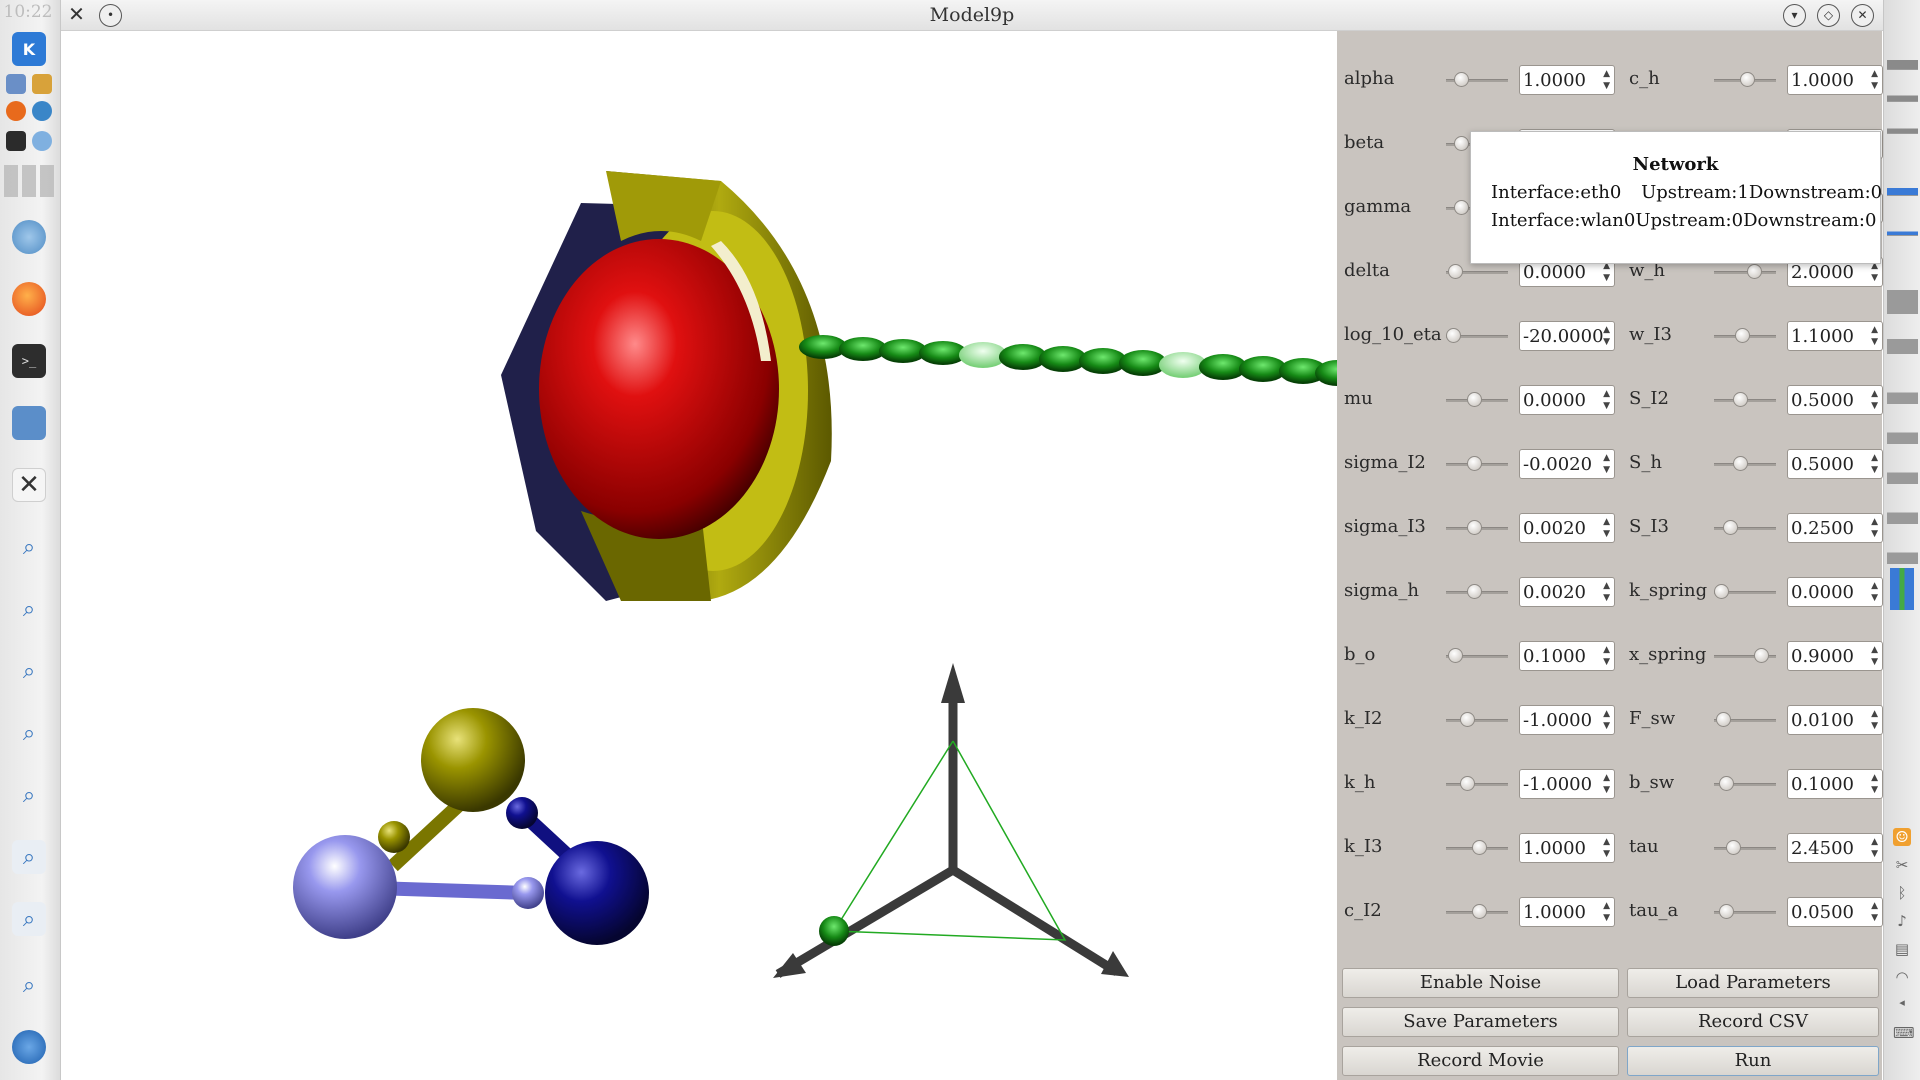 This screenshot has width=1920, height=1080. I want to click on load-parameters-button: Load Parameters, so click(1753, 983).